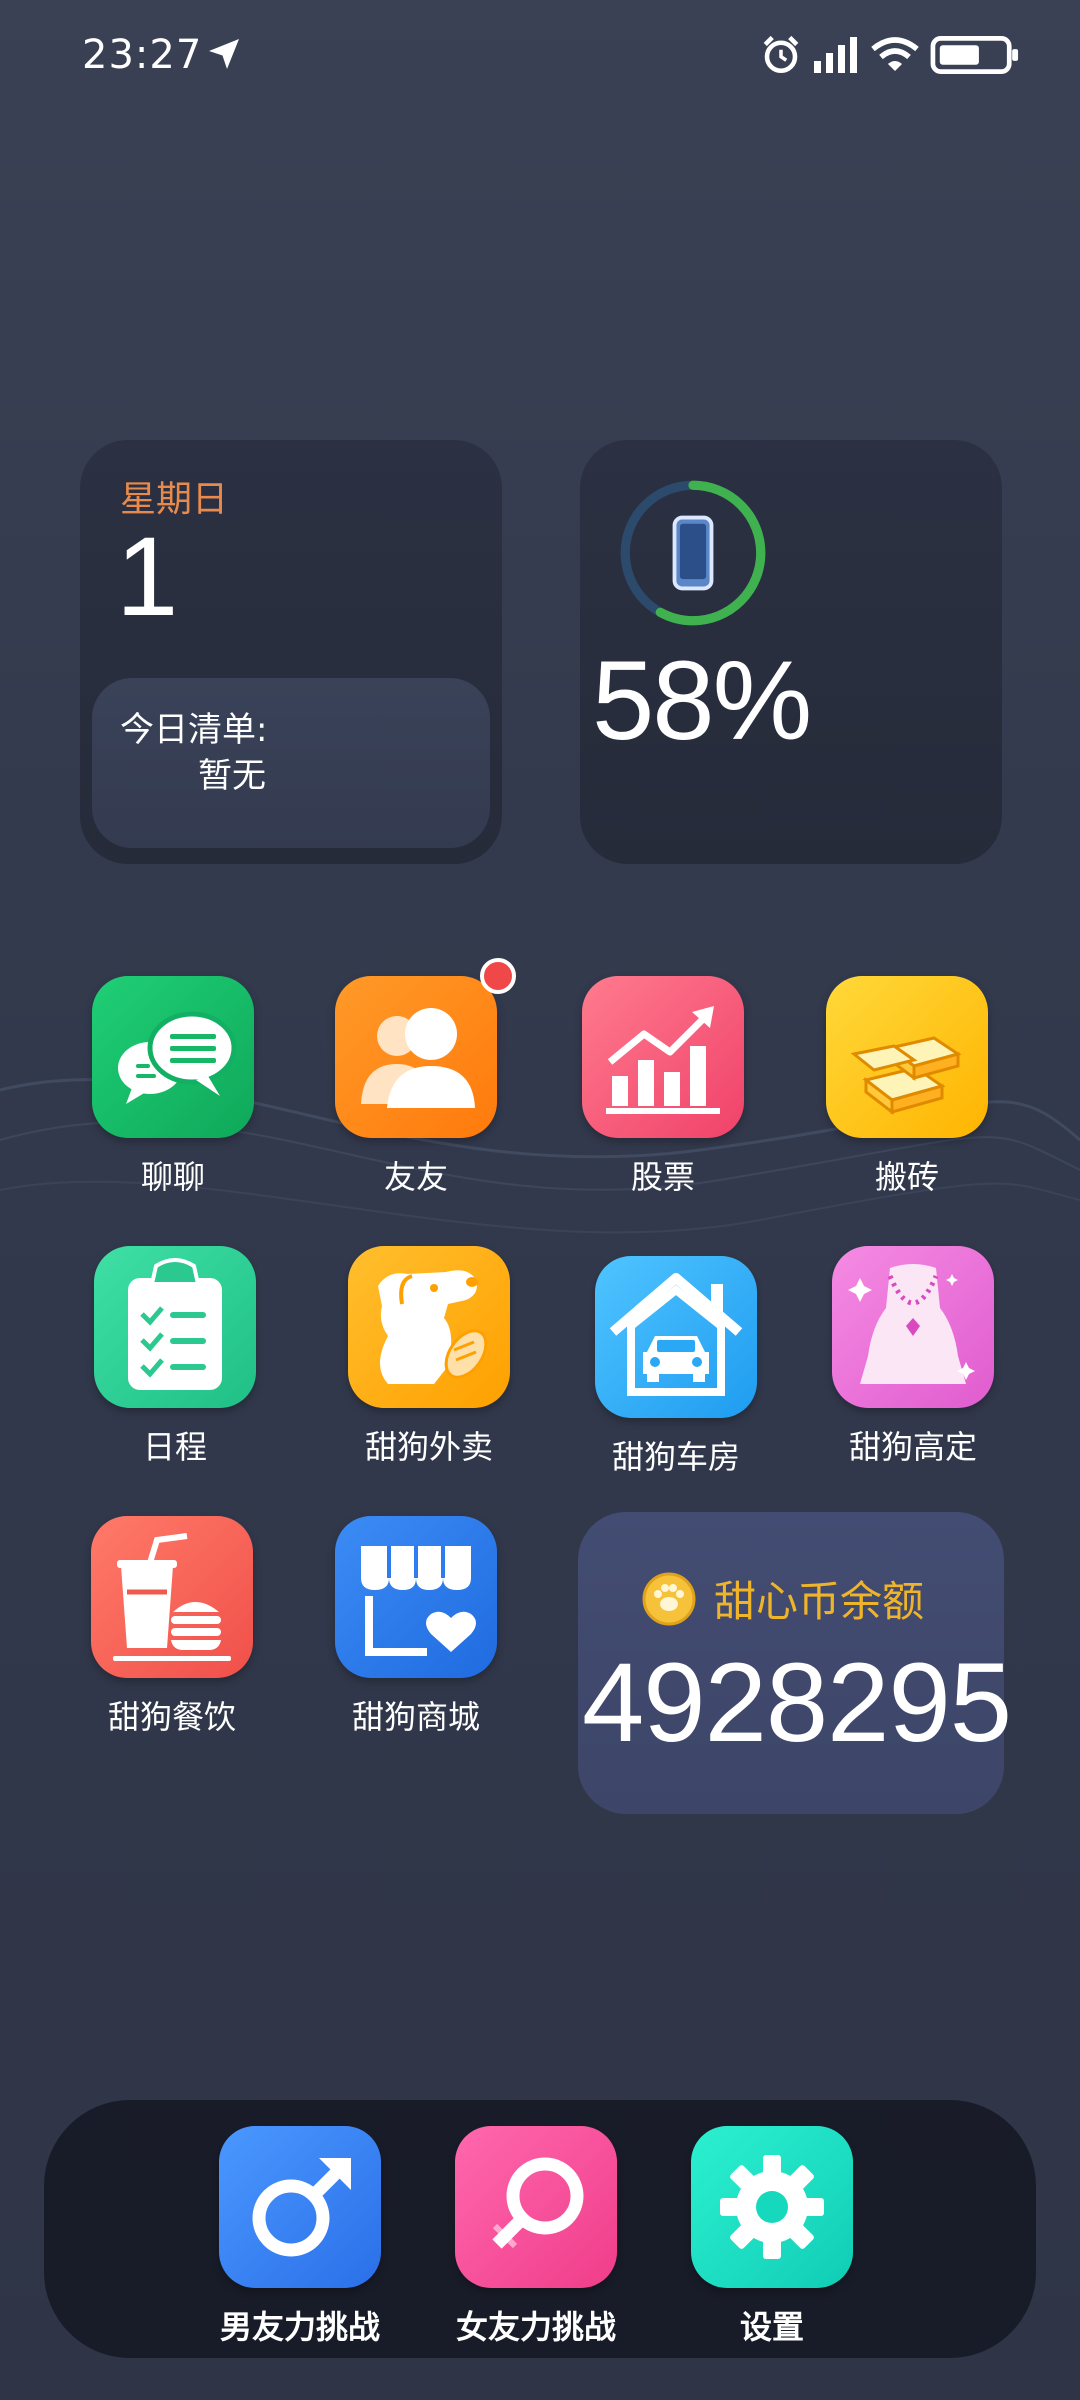 The height and width of the screenshot is (2400, 1080). What do you see at coordinates (772, 2207) in the screenshot?
I see `gear-icon` at bounding box center [772, 2207].